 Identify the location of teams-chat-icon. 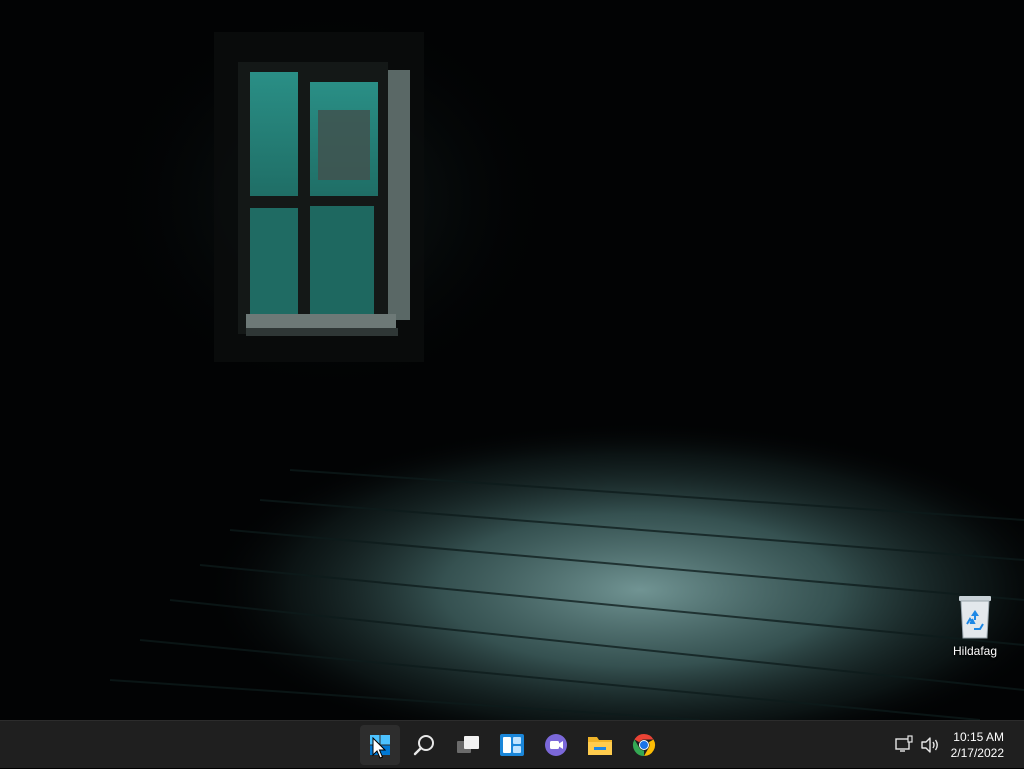
(556, 745).